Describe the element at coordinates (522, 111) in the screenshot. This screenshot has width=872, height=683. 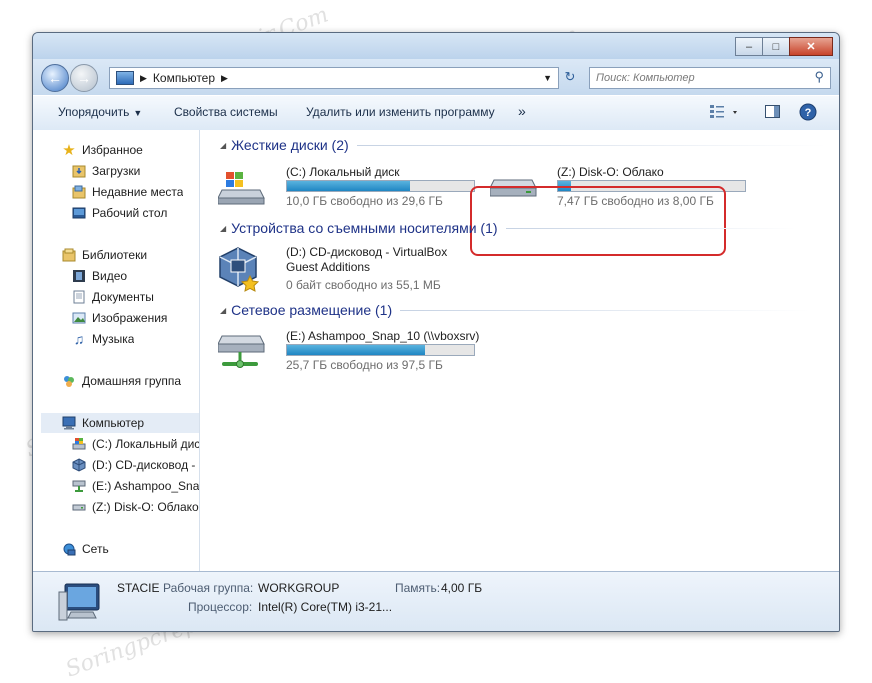
I see `more-commands-button: »` at that location.